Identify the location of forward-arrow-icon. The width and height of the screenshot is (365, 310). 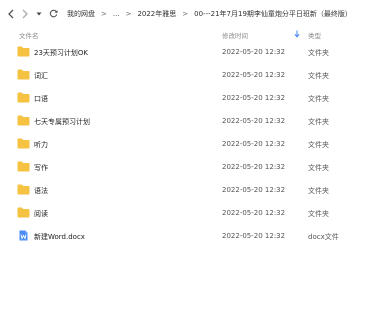
(25, 13).